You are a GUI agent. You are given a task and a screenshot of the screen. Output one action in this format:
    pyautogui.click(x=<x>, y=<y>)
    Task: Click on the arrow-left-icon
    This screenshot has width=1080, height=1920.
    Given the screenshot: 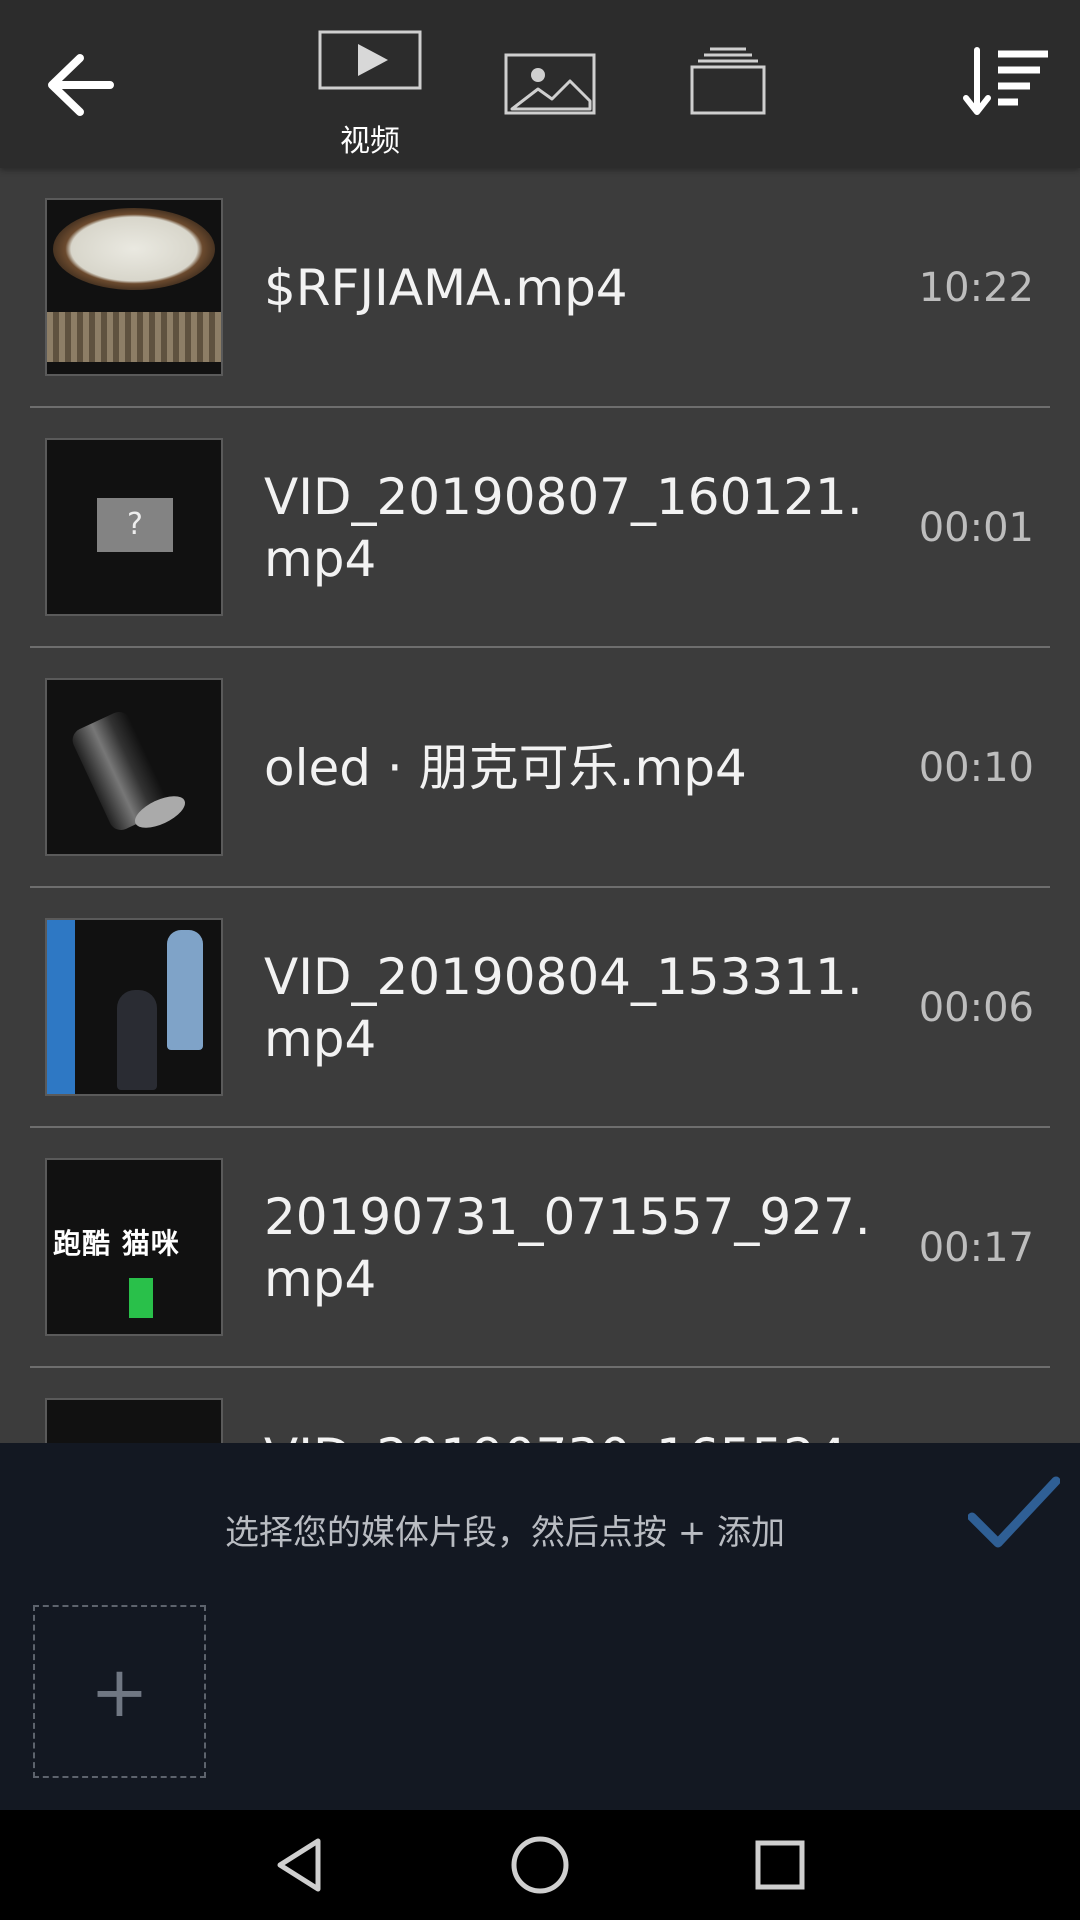 What is the action you would take?
    pyautogui.click(x=81, y=85)
    